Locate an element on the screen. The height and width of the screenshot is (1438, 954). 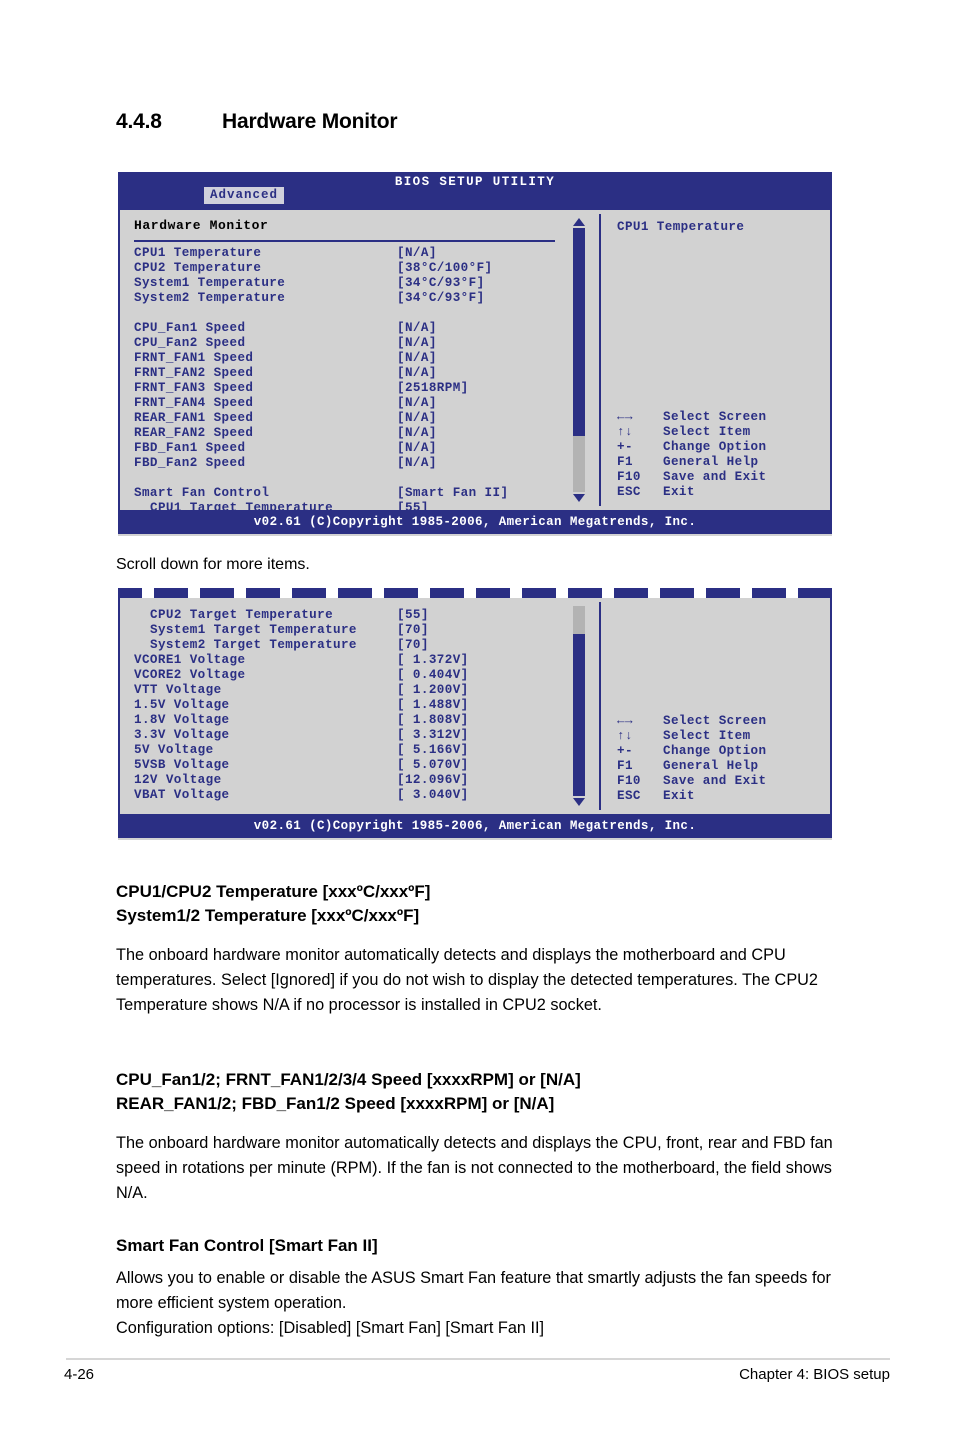
setting-row: VCORE1 Voltage [ 1.372V] is located at coordinates (346, 660).